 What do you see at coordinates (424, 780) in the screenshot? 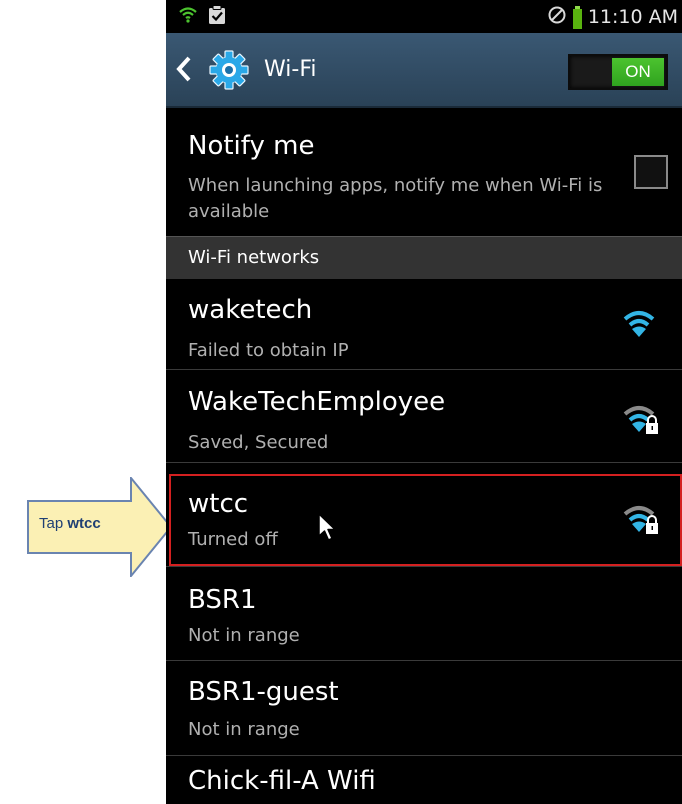
I see `network-item-chick-fil-a-wifi: Chick-fil-A Wifi` at bounding box center [424, 780].